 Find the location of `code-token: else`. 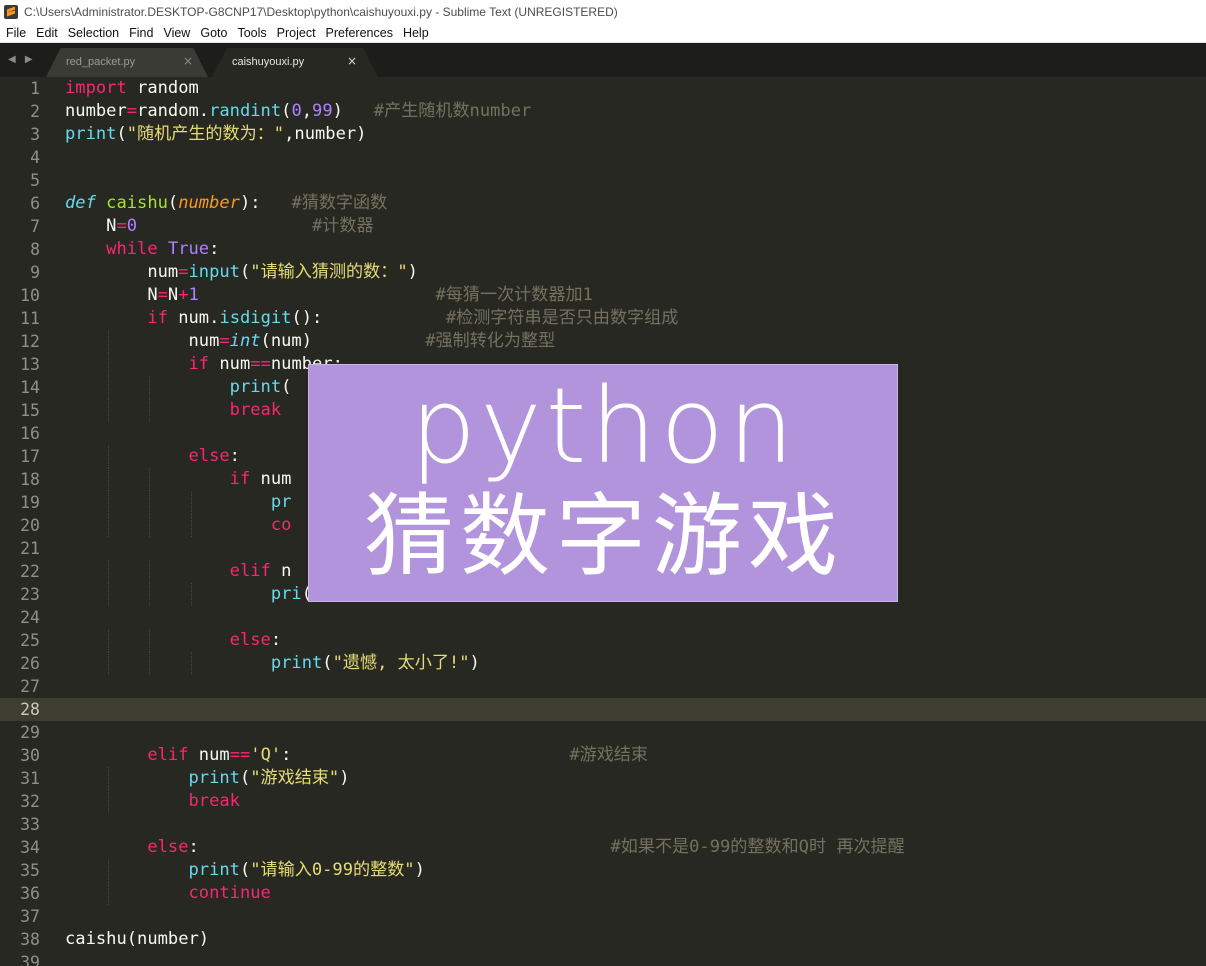

code-token: else is located at coordinates (168, 847).